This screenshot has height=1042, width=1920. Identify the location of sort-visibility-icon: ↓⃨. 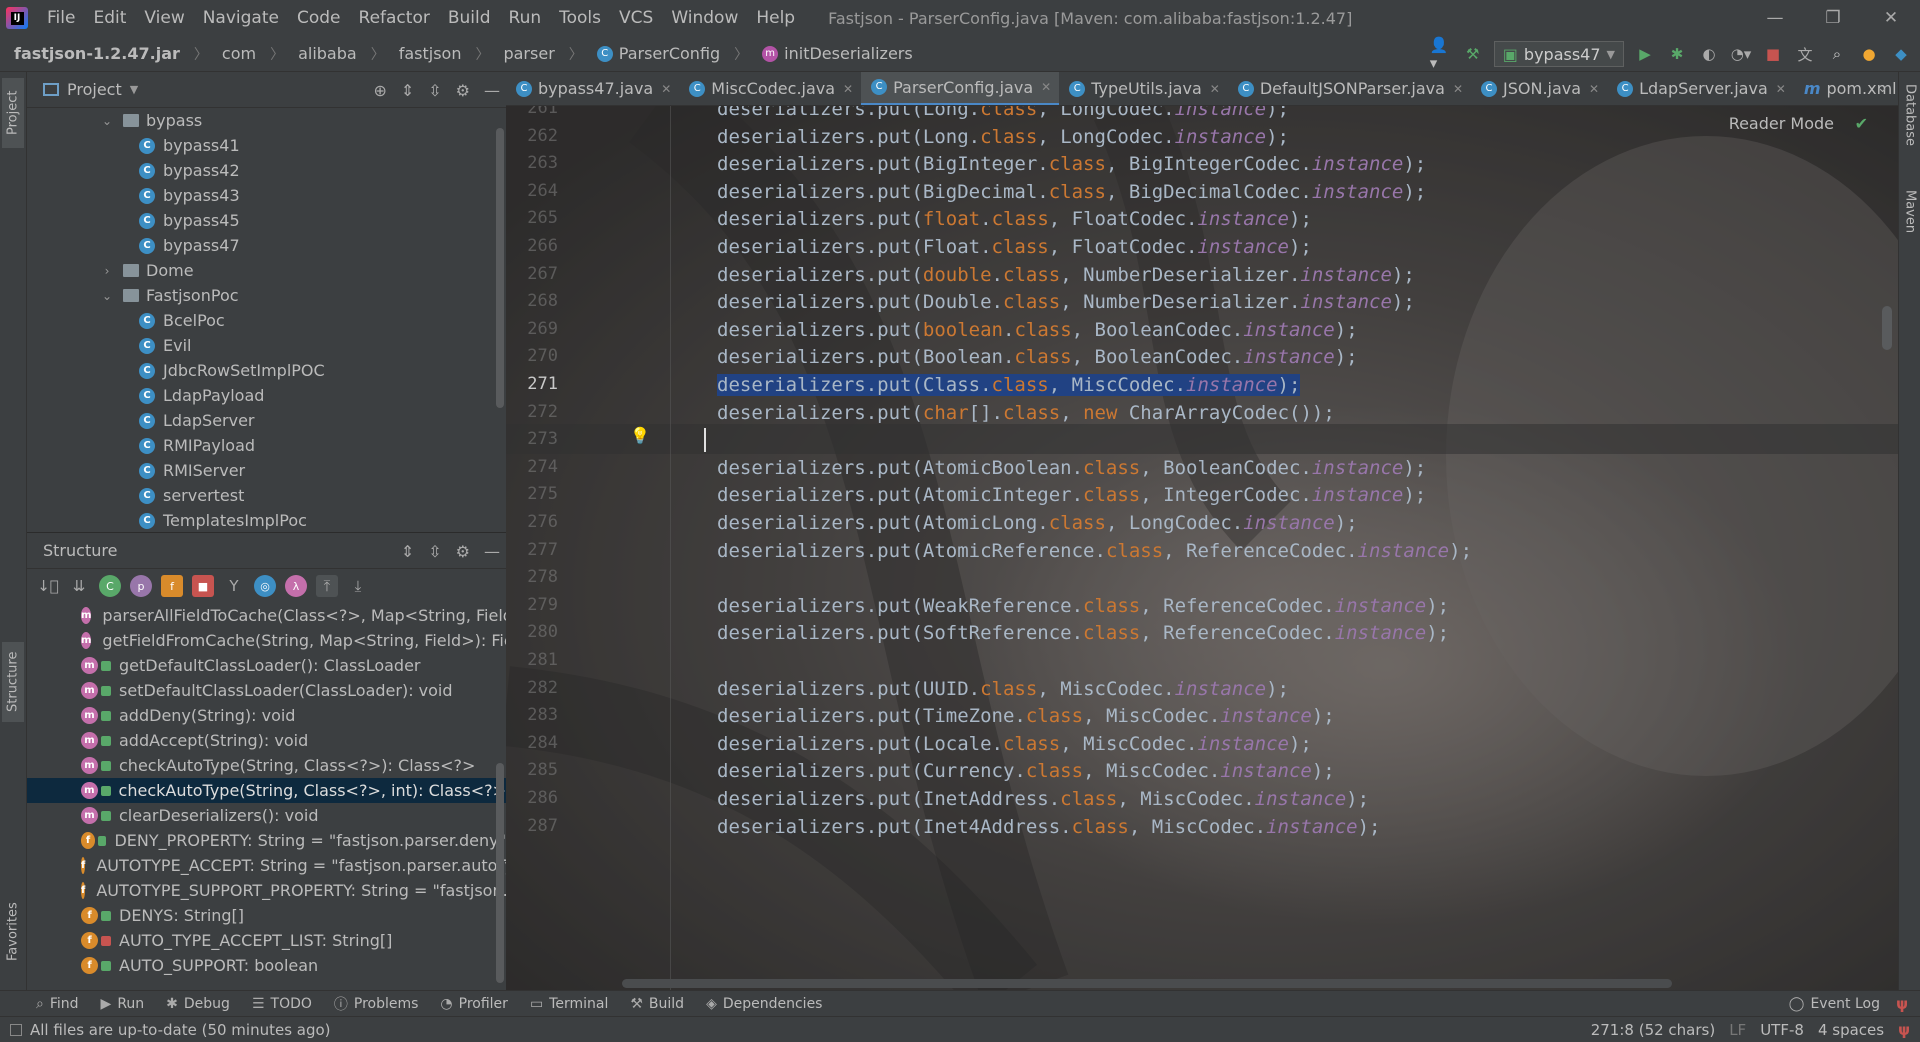
(48, 586).